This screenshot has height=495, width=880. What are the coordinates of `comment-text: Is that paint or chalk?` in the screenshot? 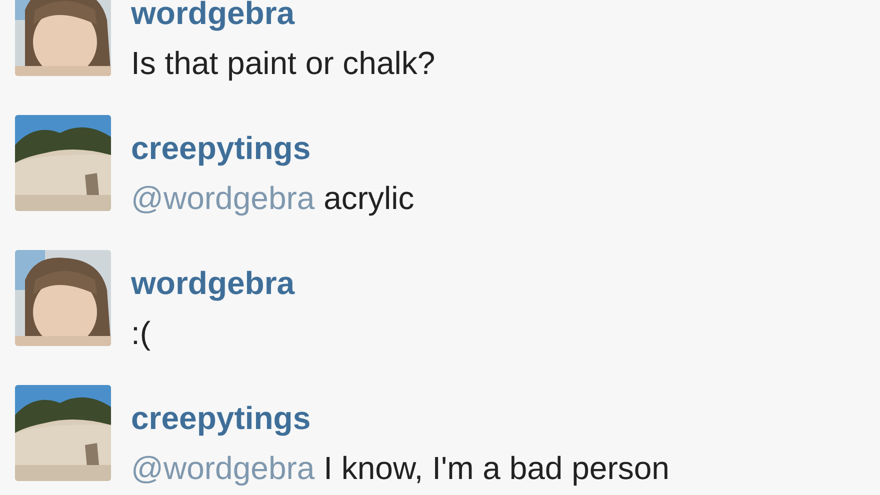 It's located at (283, 63).